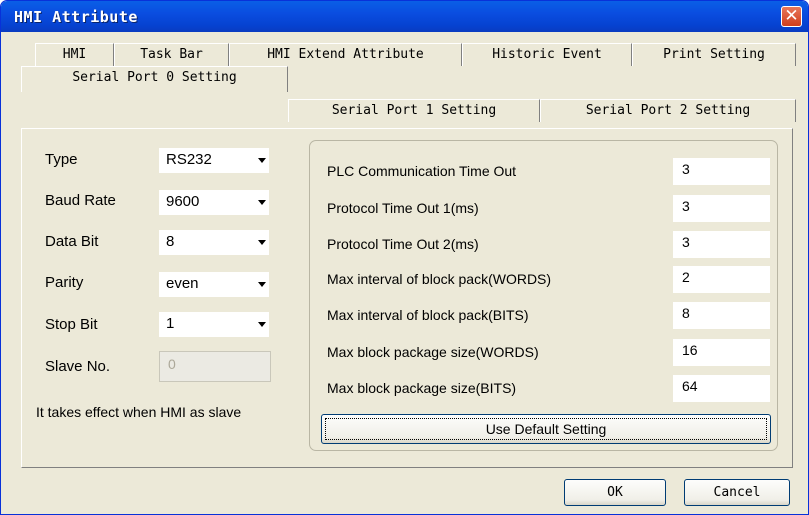 The image size is (809, 515). Describe the element at coordinates (721, 171) in the screenshot. I see `plc-timeout-input: 3` at that location.